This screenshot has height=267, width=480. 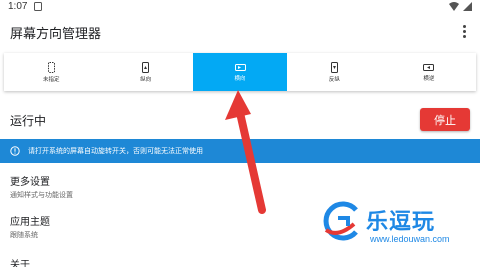 I want to click on orientation-label: 横向, so click(x=240, y=78).